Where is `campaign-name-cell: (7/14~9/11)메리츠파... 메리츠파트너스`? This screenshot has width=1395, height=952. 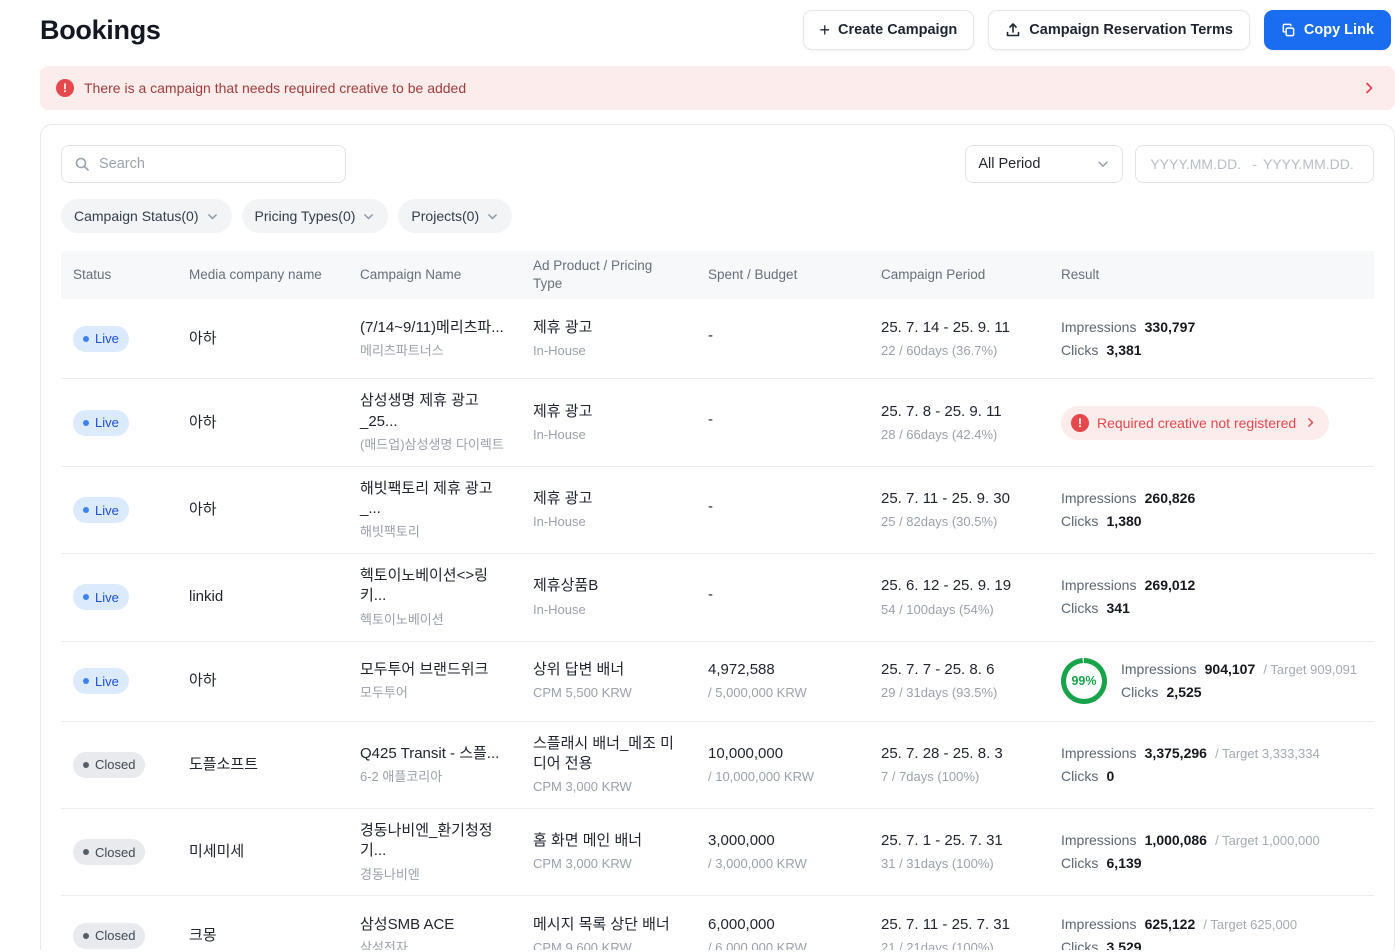 campaign-name-cell: (7/14~9/11)메리츠파... 메리츠파트너스 is located at coordinates (434, 339).